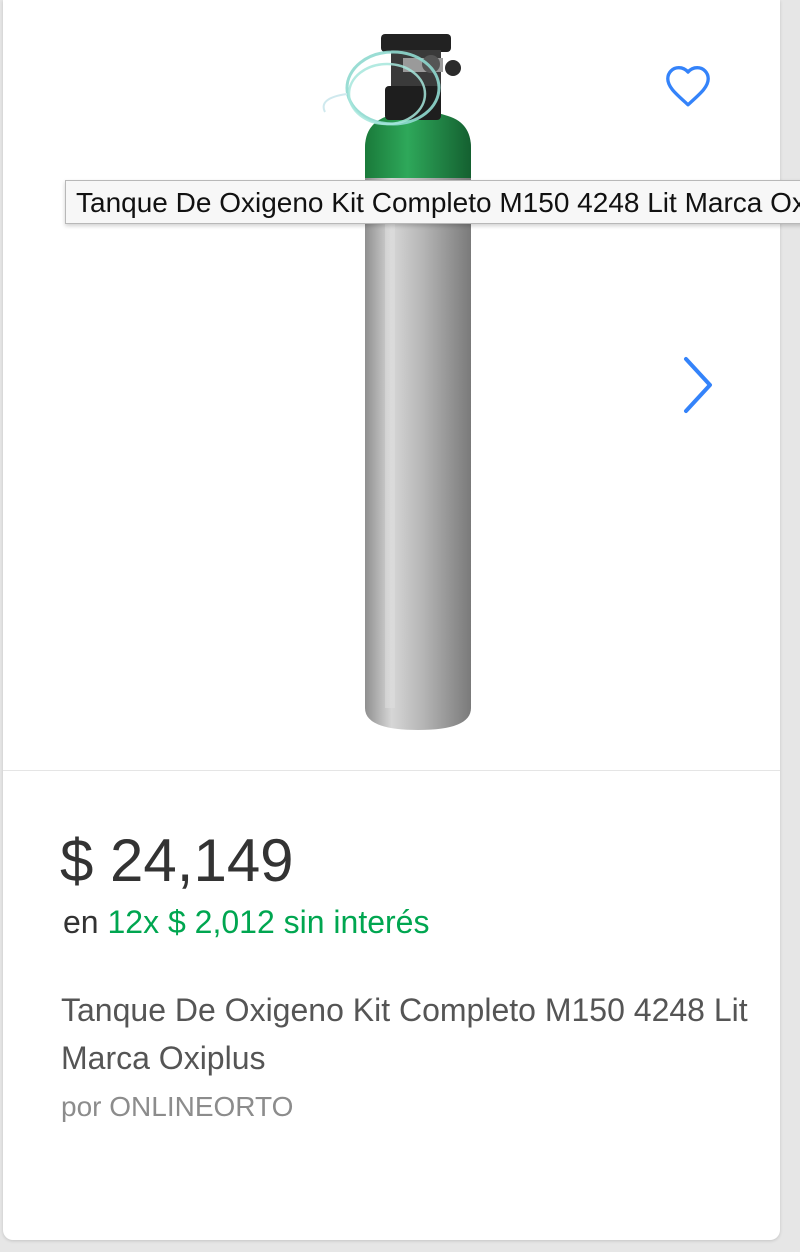 Image resolution: width=800 pixels, height=1252 pixels. I want to click on installments-offer: 12x $ 2,012 sin interés, so click(268, 922).